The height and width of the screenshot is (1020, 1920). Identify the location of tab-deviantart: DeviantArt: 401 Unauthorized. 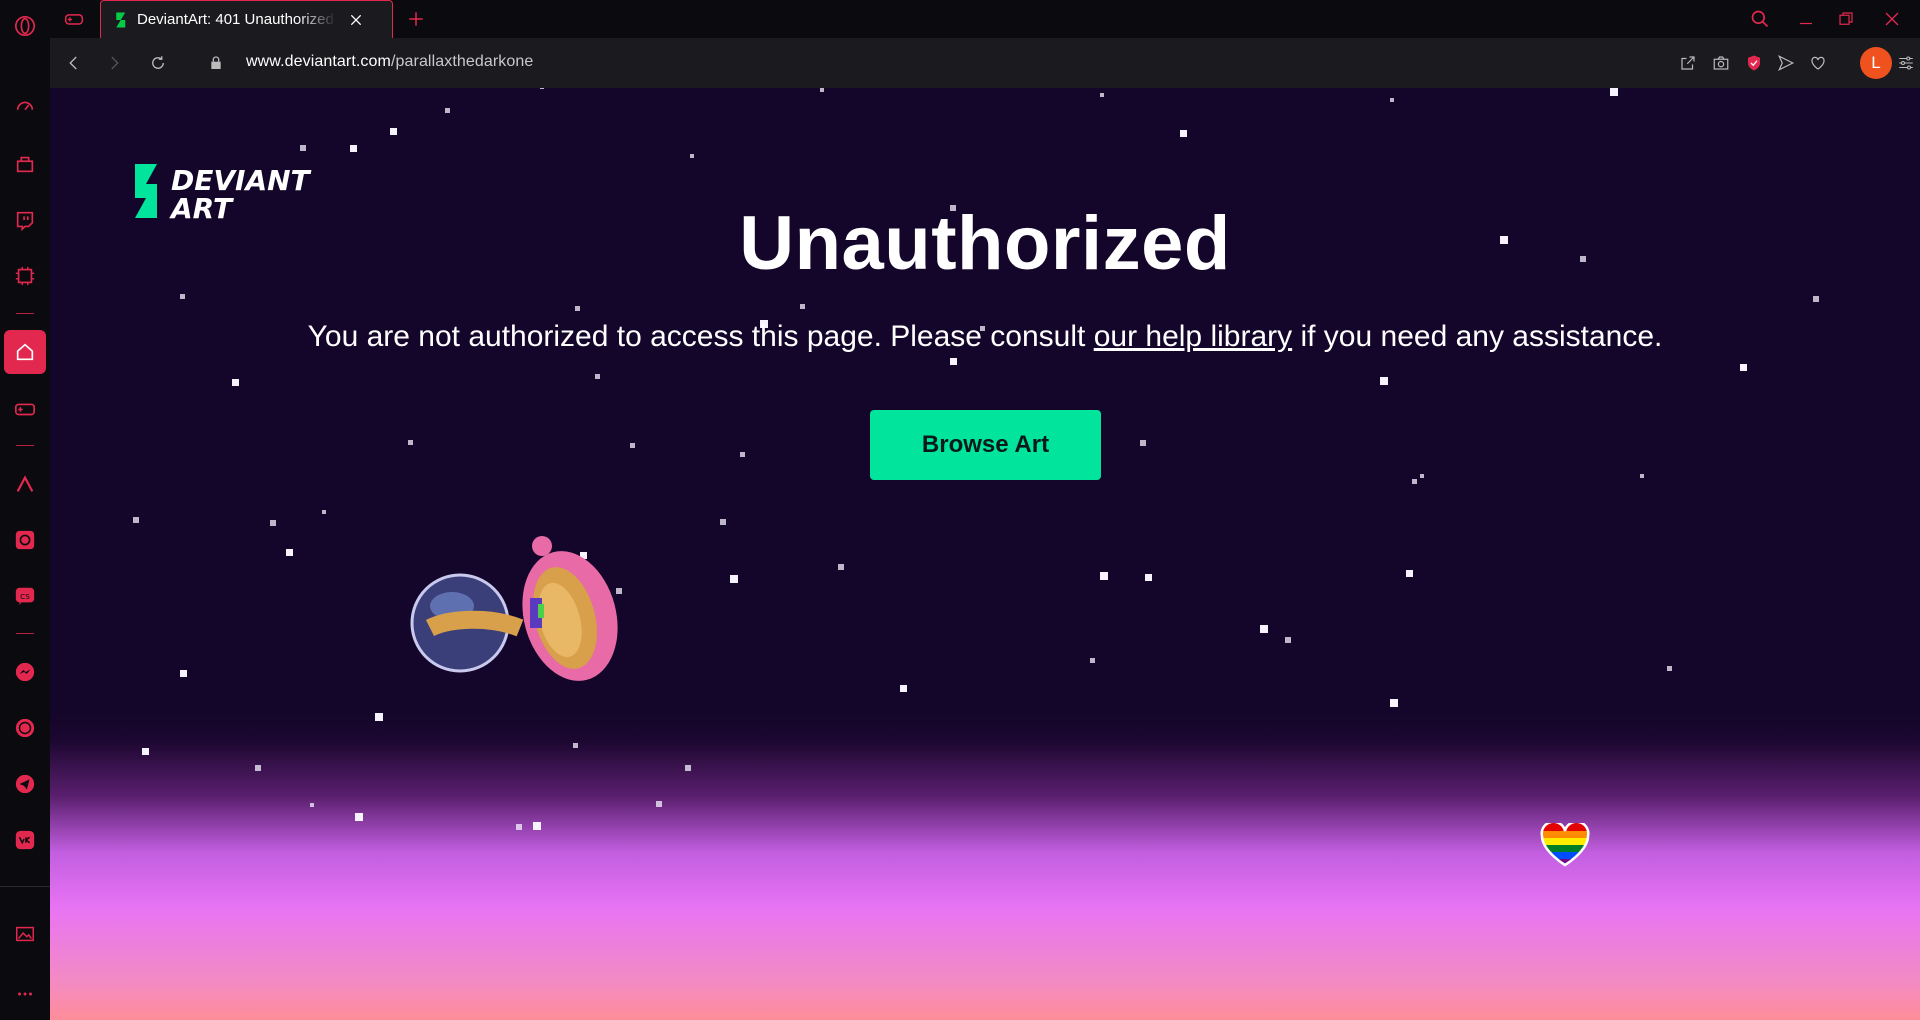
(246, 19).